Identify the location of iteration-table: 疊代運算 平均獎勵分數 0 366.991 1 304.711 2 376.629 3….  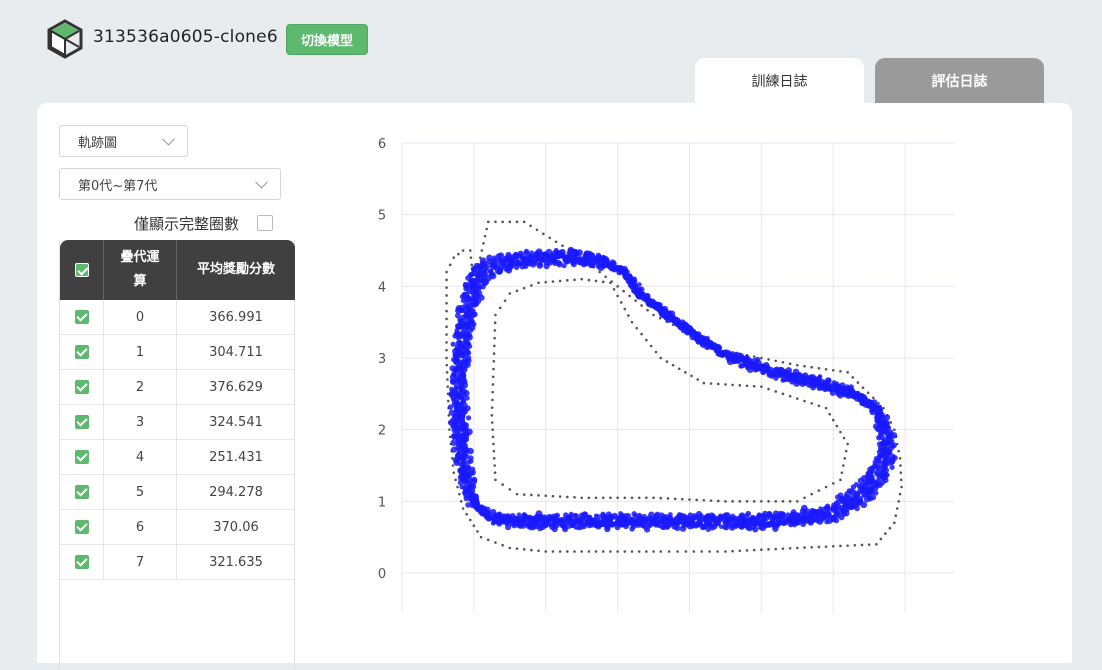
(177, 455).